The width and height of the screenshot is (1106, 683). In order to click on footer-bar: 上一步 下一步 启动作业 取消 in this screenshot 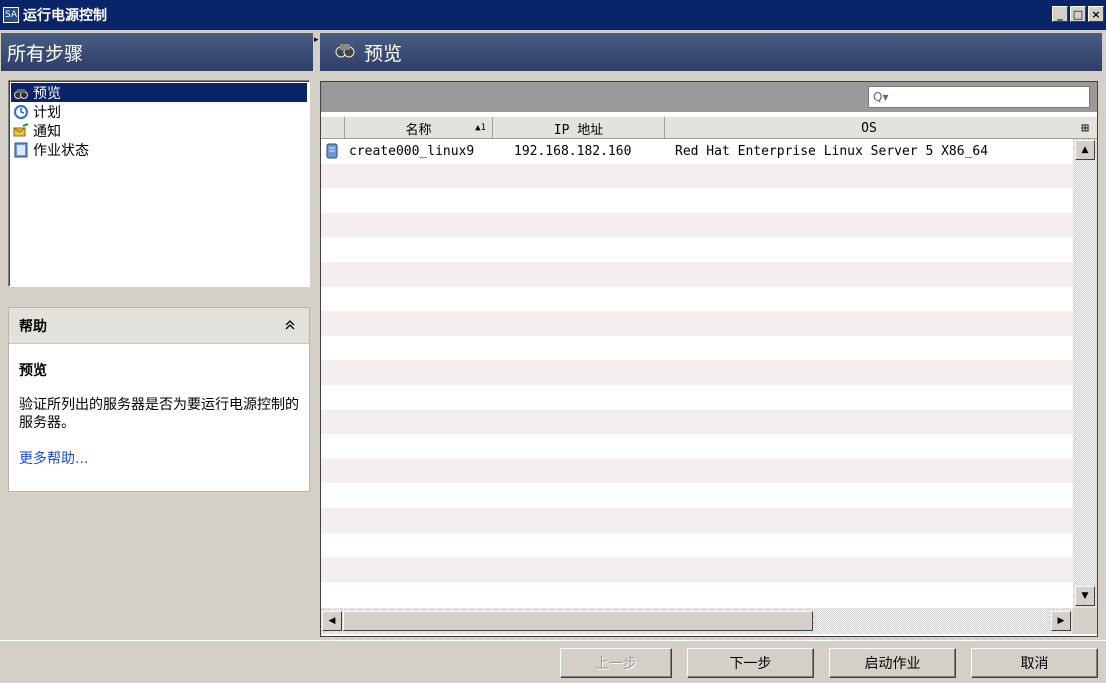, I will do `click(553, 661)`.